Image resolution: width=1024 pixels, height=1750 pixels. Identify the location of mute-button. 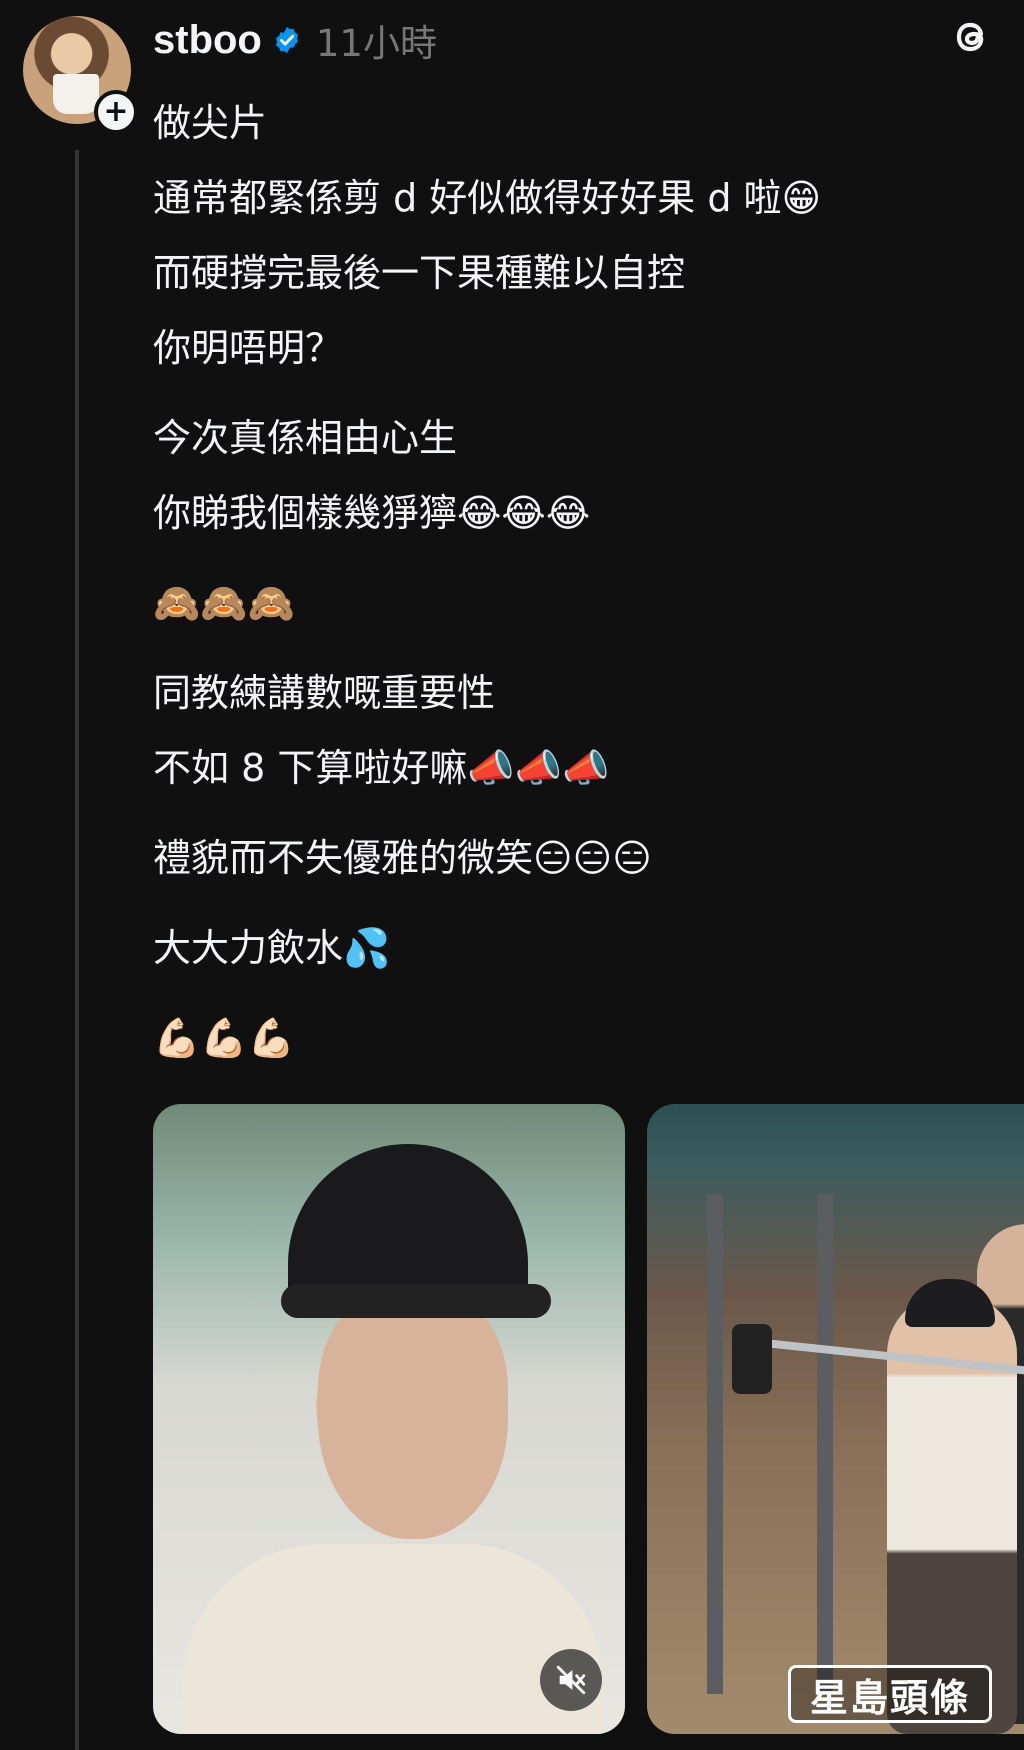
(571, 1680).